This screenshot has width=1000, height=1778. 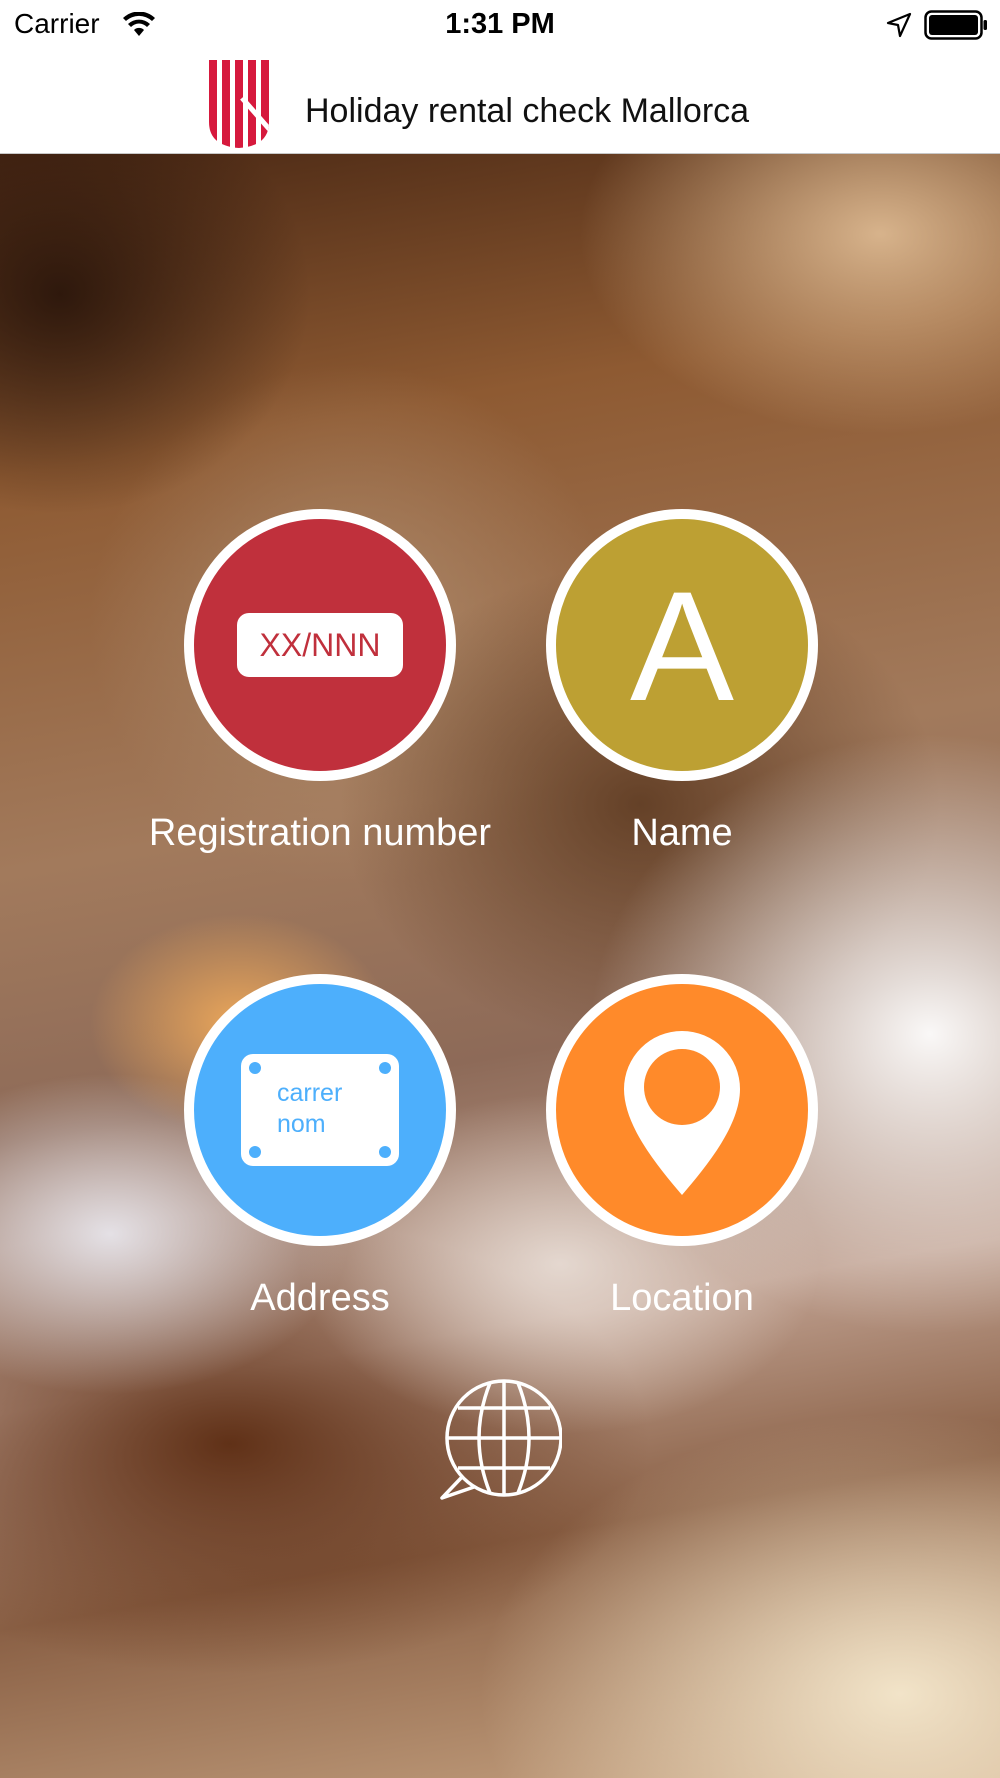 I want to click on address-label: Address, so click(x=320, y=1298).